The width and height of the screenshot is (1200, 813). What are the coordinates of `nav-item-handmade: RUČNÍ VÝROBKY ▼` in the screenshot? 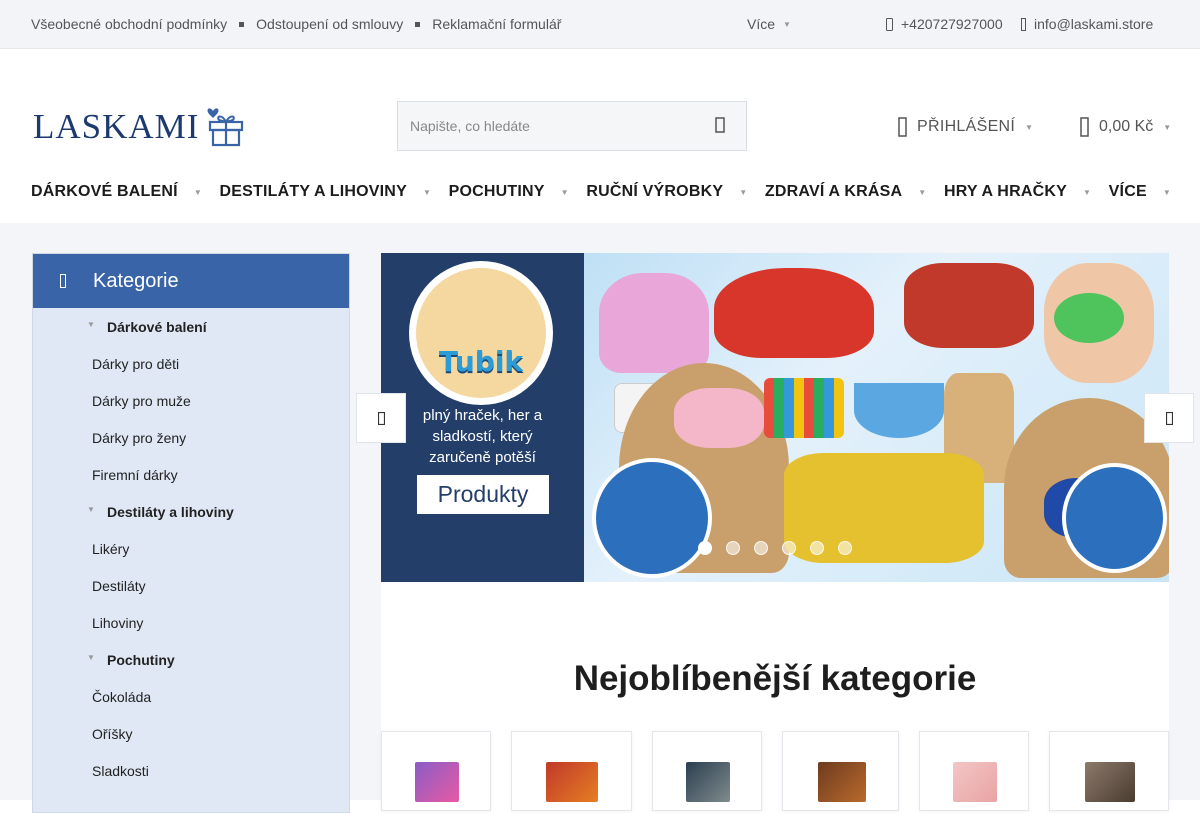 It's located at (666, 192).